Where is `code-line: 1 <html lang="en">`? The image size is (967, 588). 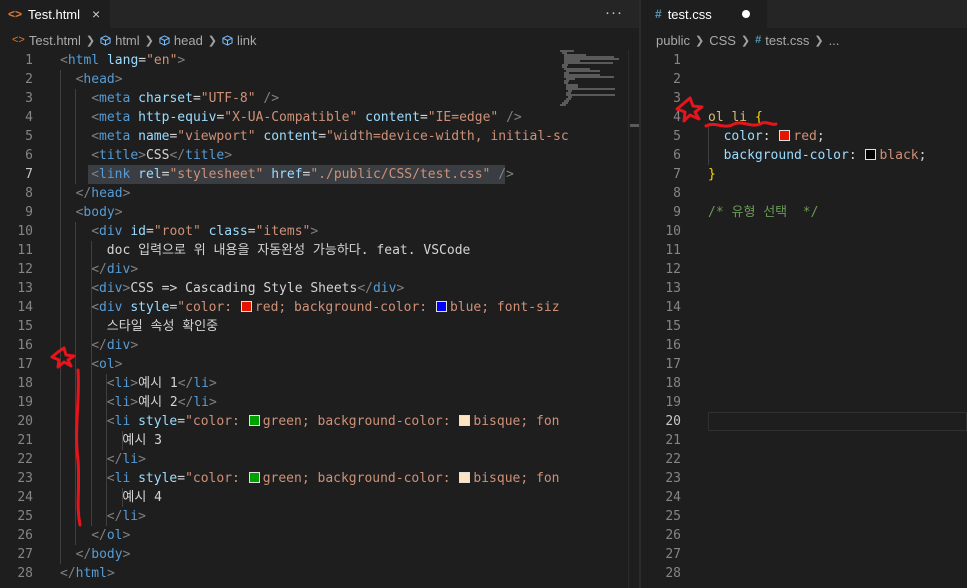
code-line: 1 <html lang="en"> is located at coordinates (319, 60).